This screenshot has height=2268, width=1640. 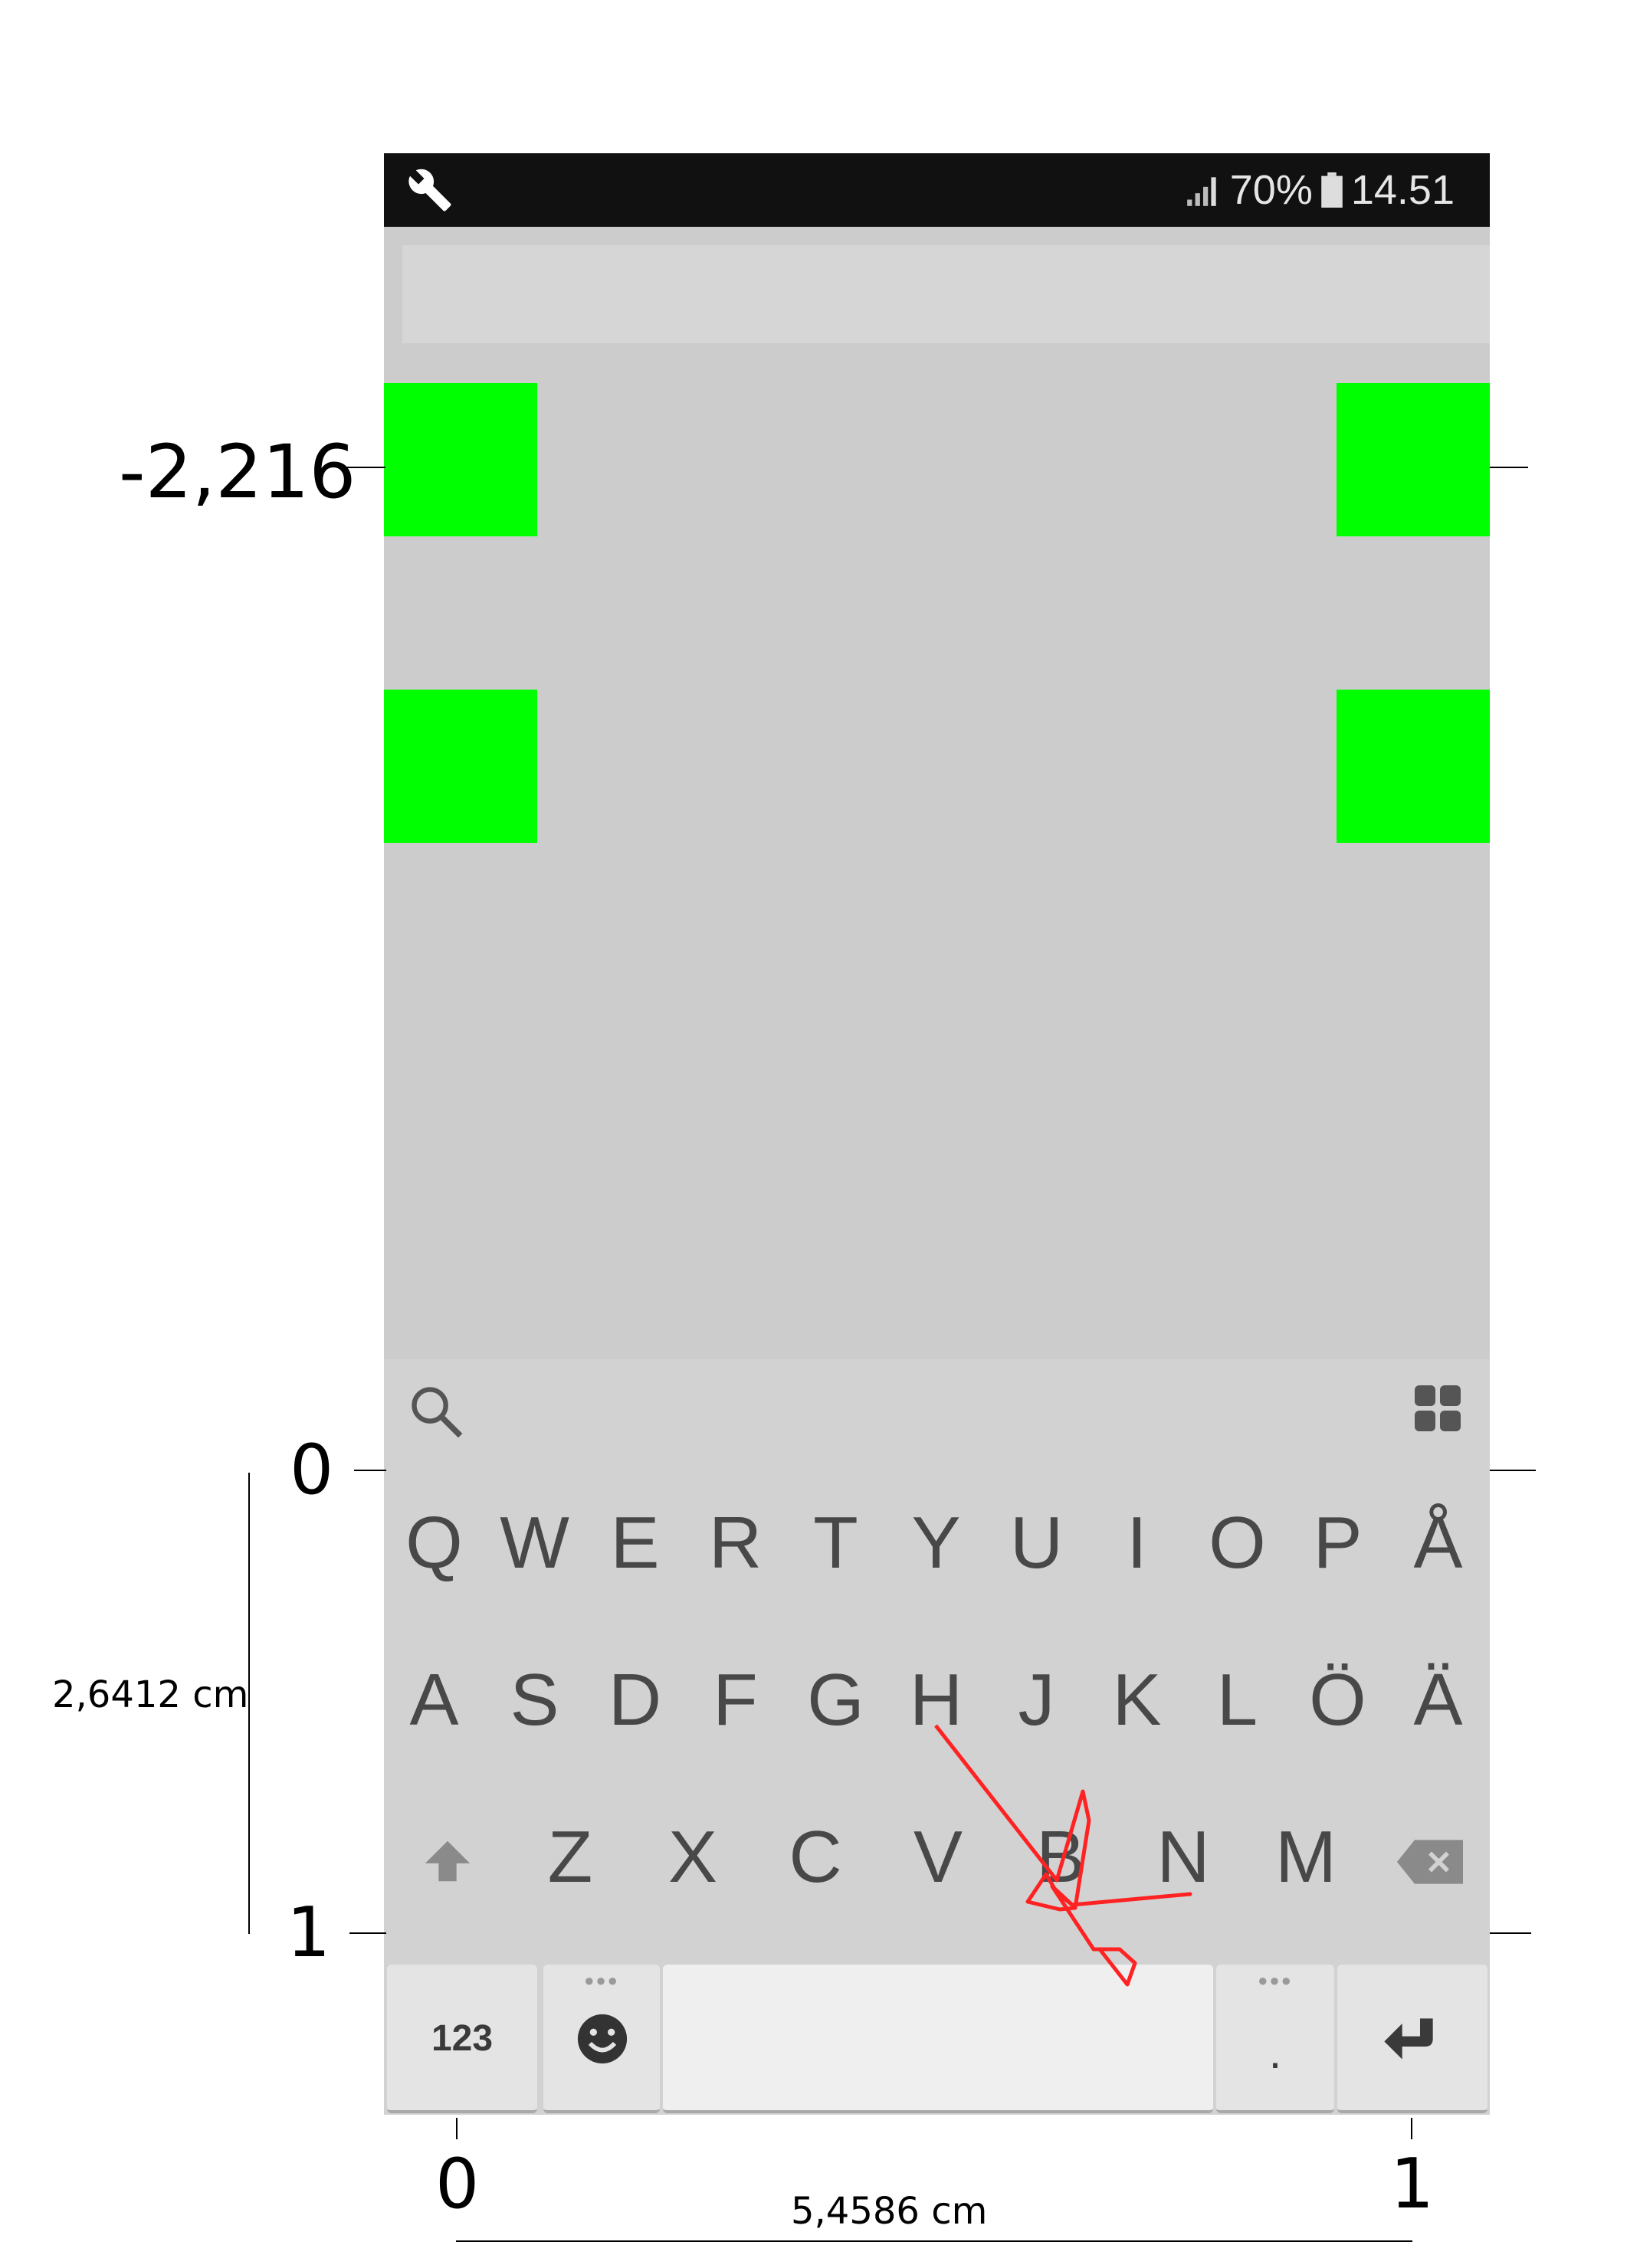 What do you see at coordinates (534, 1700) in the screenshot?
I see `key-s: S` at bounding box center [534, 1700].